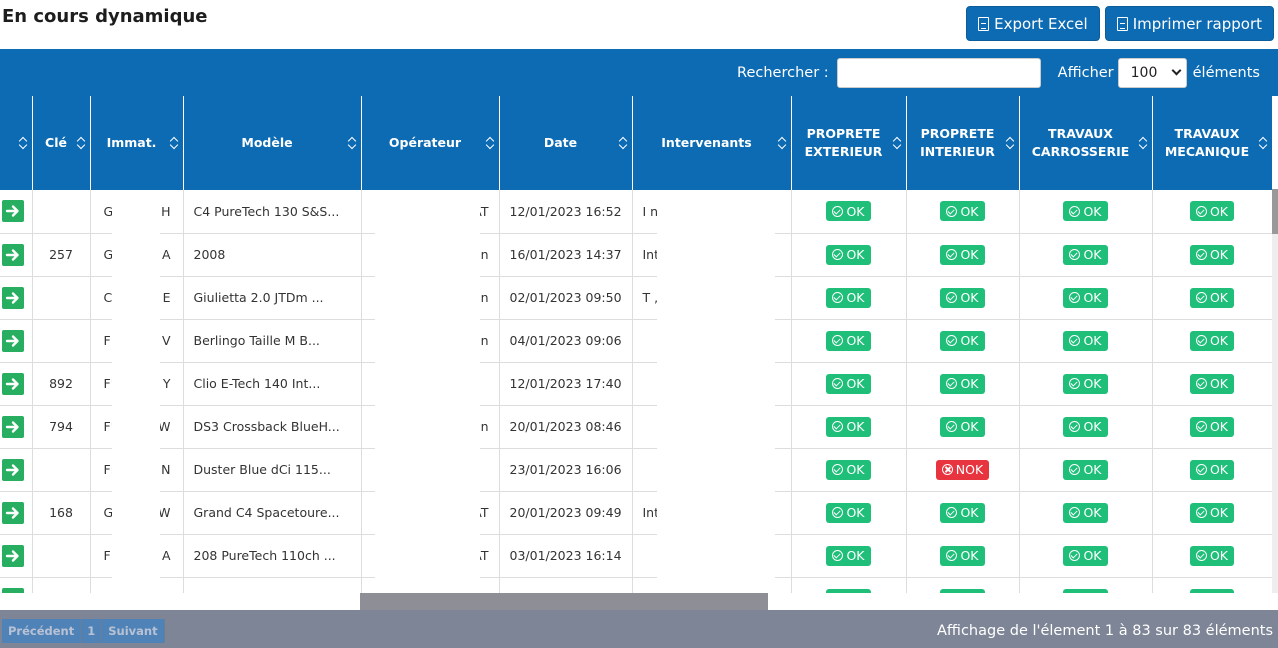 The image size is (1278, 648). I want to click on column-header-intervenants: Intervenants, so click(712, 143).